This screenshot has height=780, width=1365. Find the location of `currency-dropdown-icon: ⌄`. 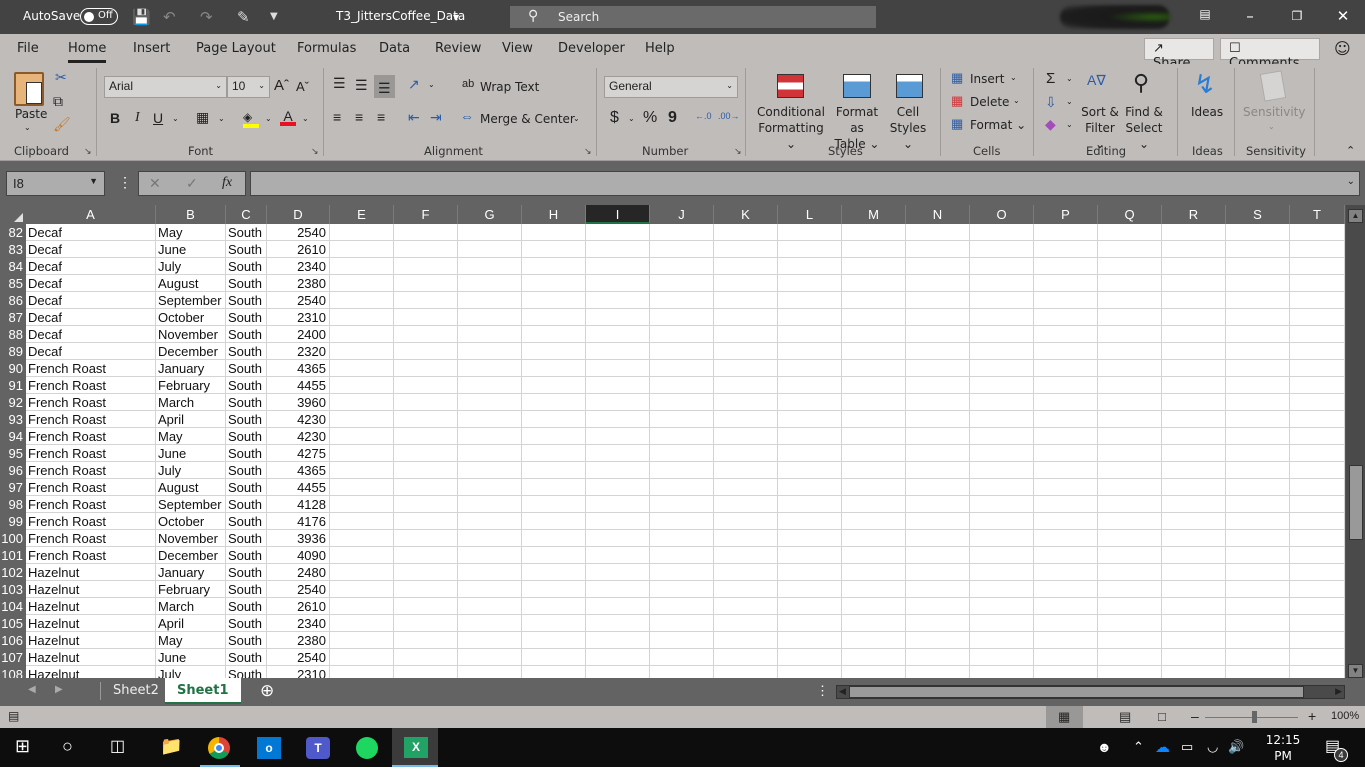

currency-dropdown-icon: ⌄ is located at coordinates (631, 118).